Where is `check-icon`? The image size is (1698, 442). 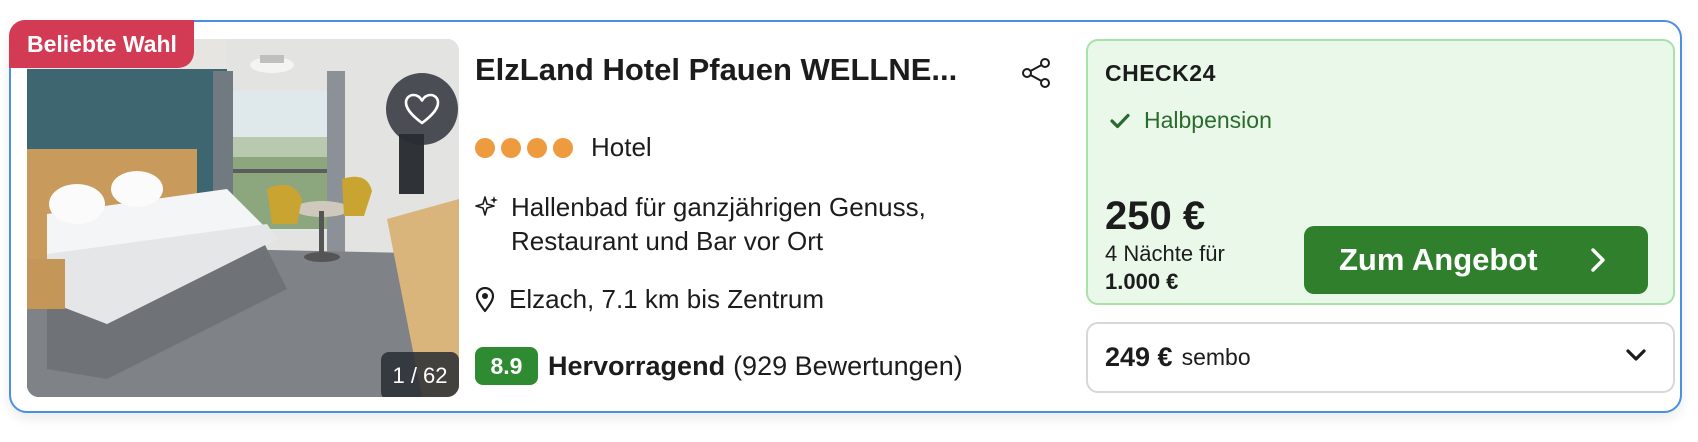
check-icon is located at coordinates (1120, 120).